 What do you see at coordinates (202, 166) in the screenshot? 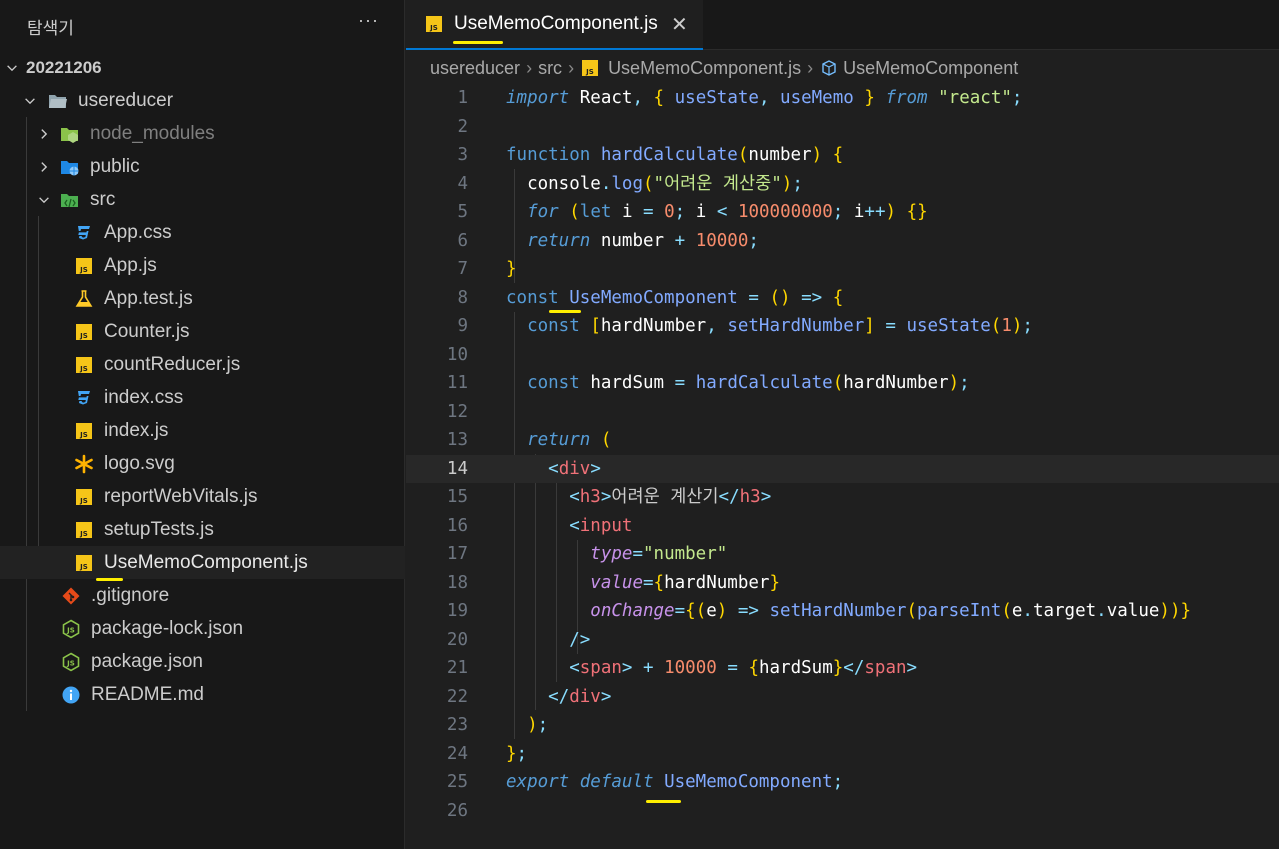
I see `tree-folder-public: public` at bounding box center [202, 166].